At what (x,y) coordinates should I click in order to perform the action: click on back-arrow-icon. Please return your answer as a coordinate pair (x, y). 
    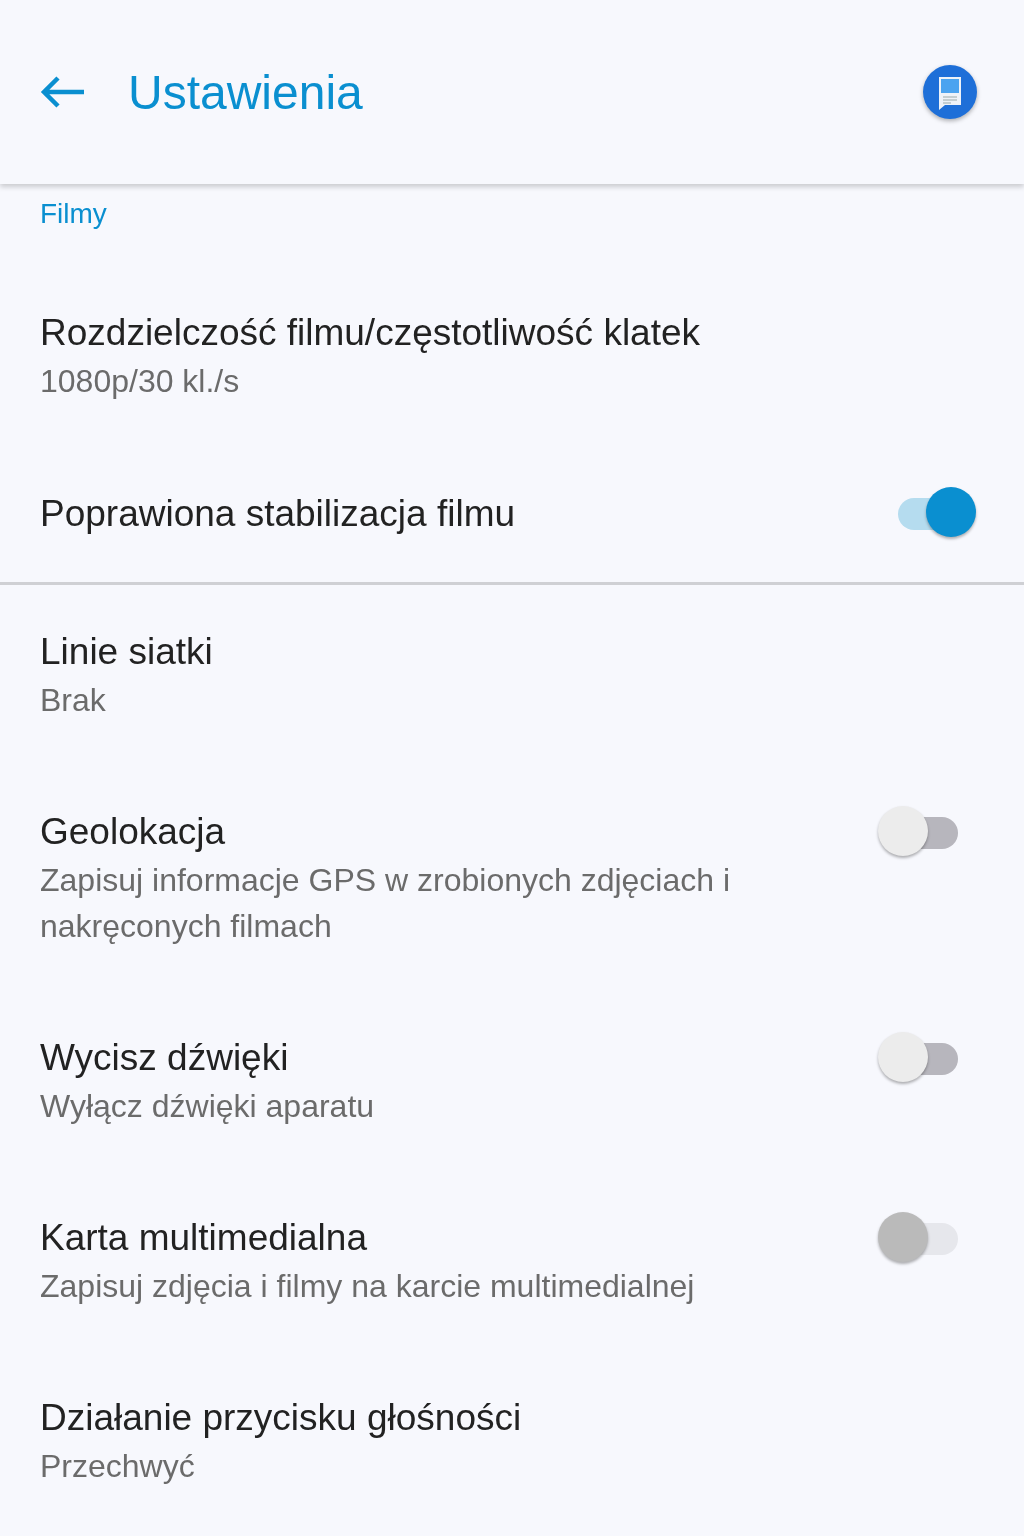
    Looking at the image, I should click on (62, 92).